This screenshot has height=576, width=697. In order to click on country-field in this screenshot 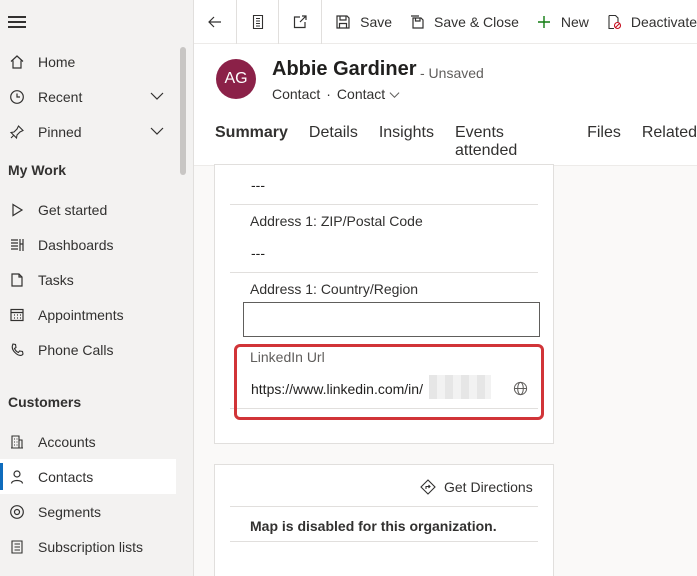, I will do `click(391, 319)`.